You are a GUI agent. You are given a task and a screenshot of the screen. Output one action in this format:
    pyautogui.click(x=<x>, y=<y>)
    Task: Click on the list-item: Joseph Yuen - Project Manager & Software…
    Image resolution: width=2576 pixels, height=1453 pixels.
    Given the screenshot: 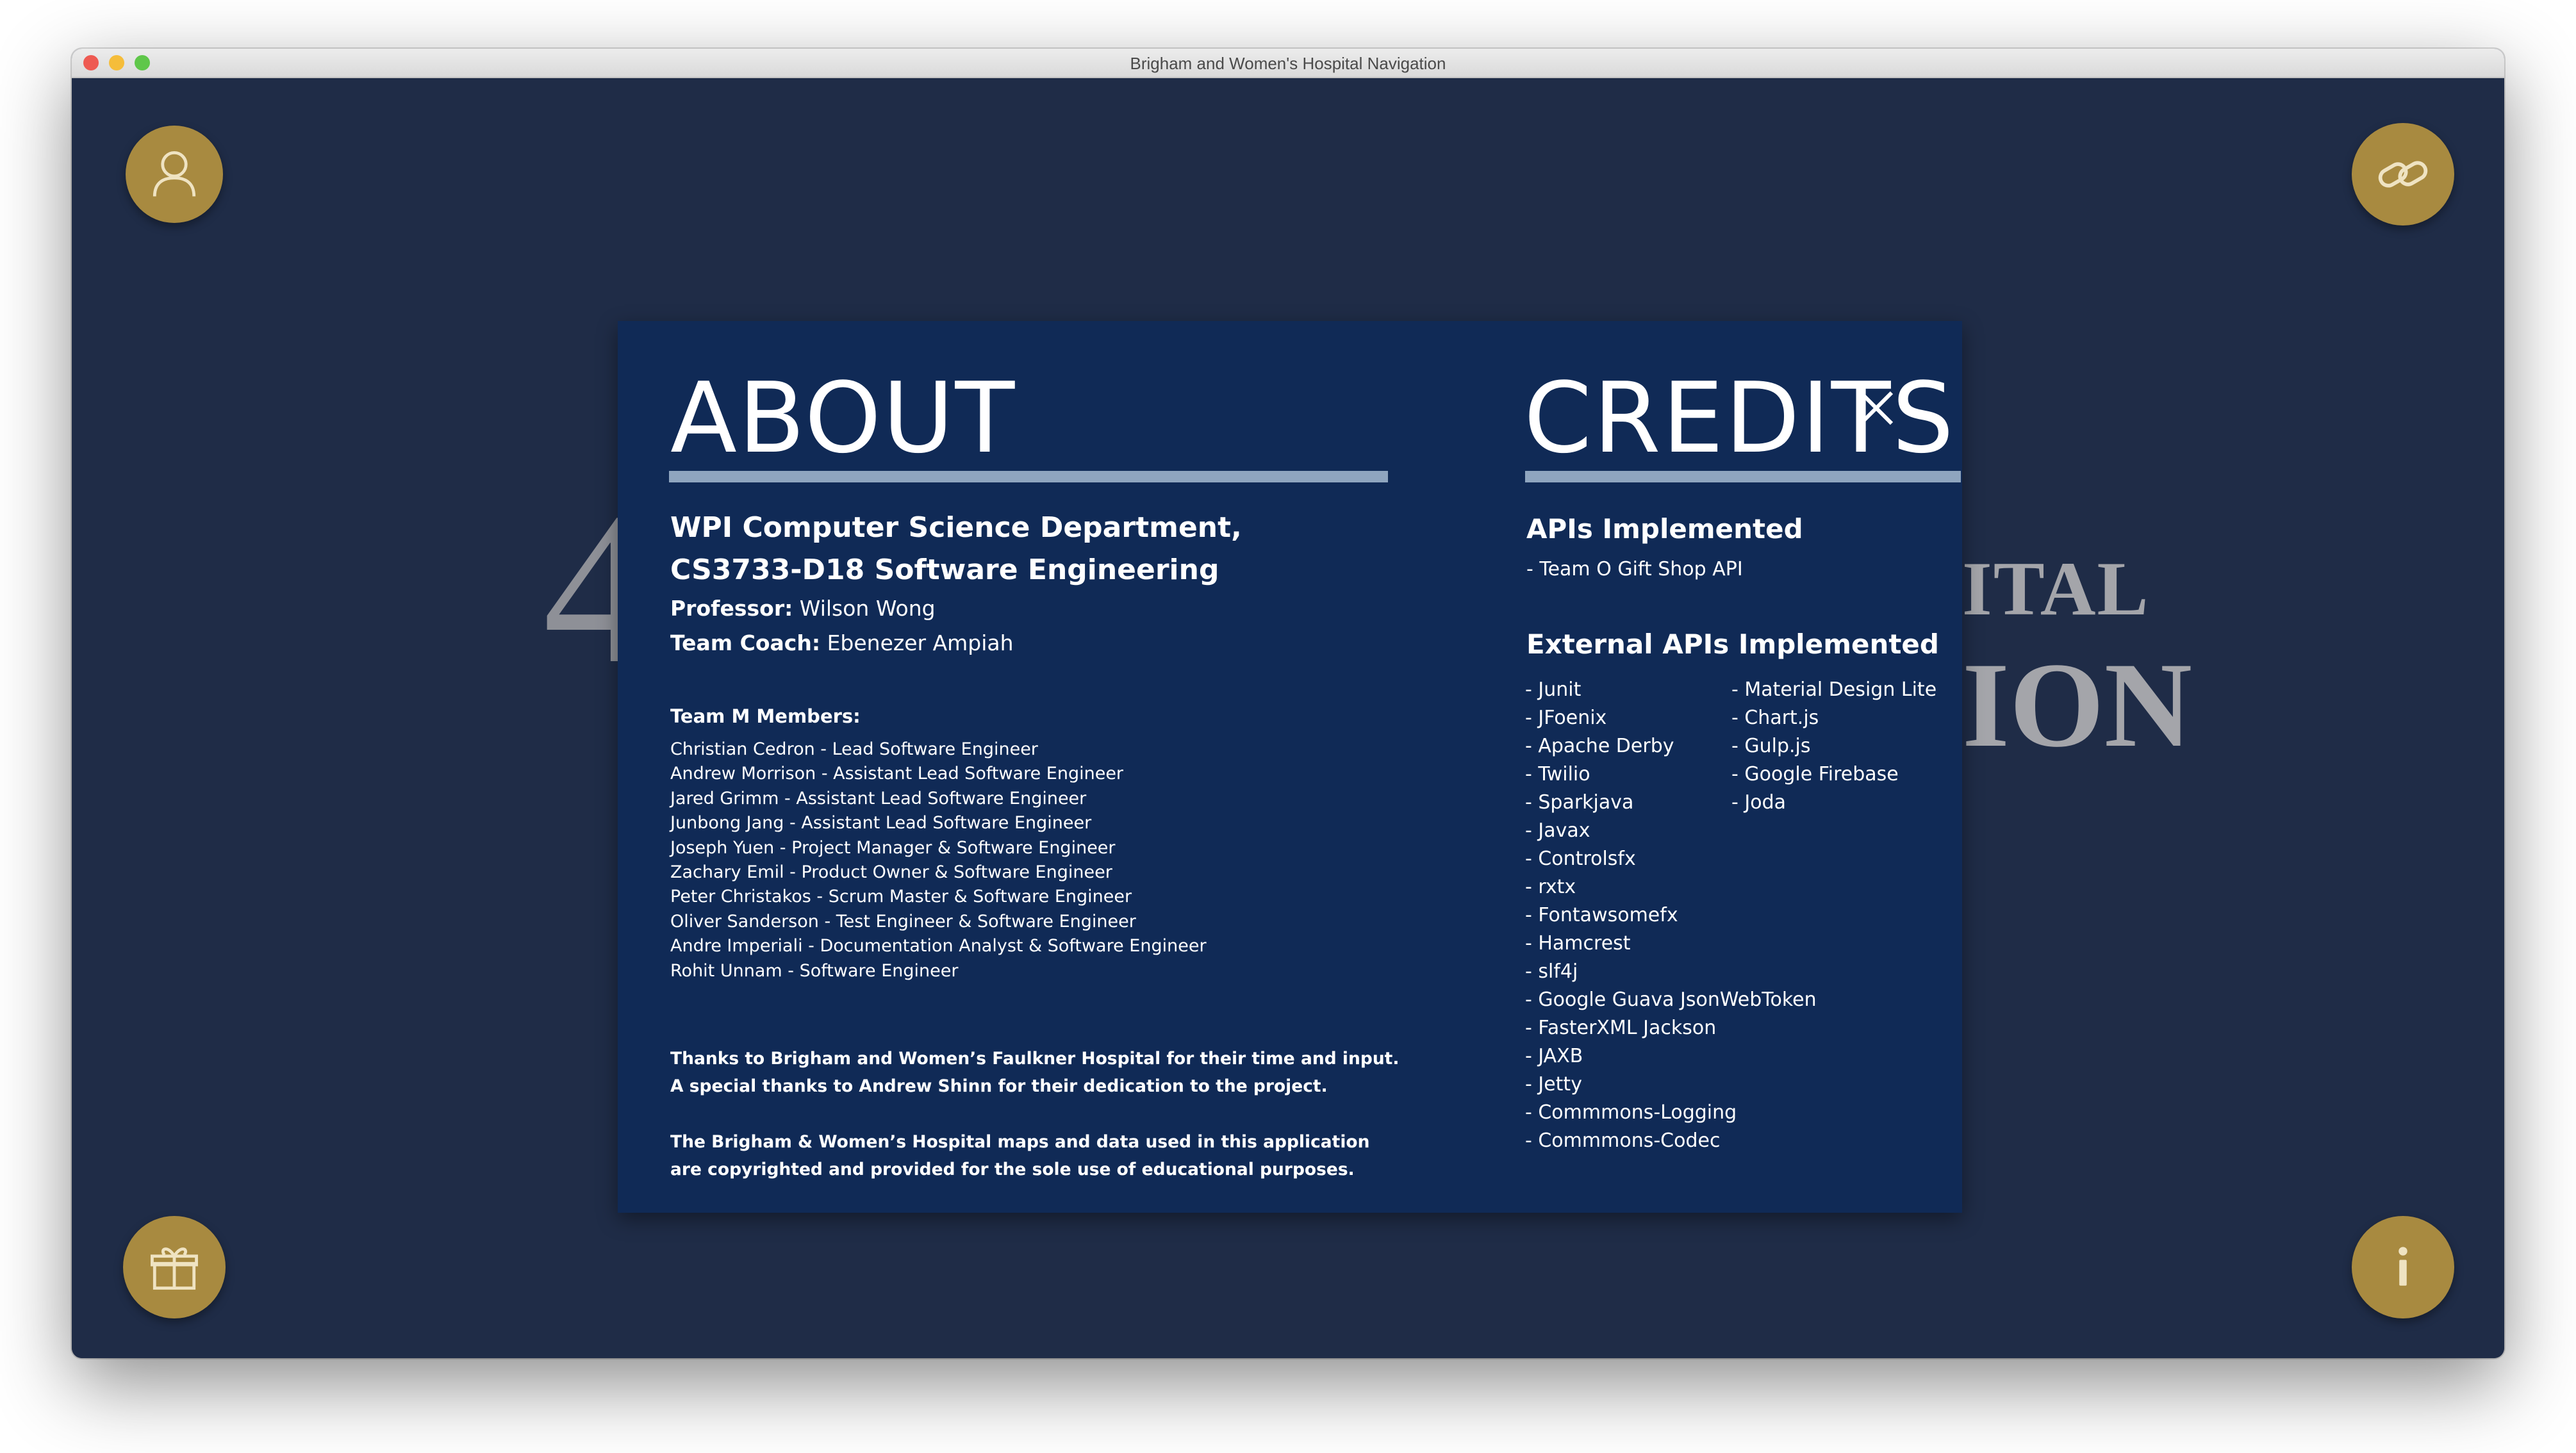 What is the action you would take?
    pyautogui.click(x=893, y=847)
    